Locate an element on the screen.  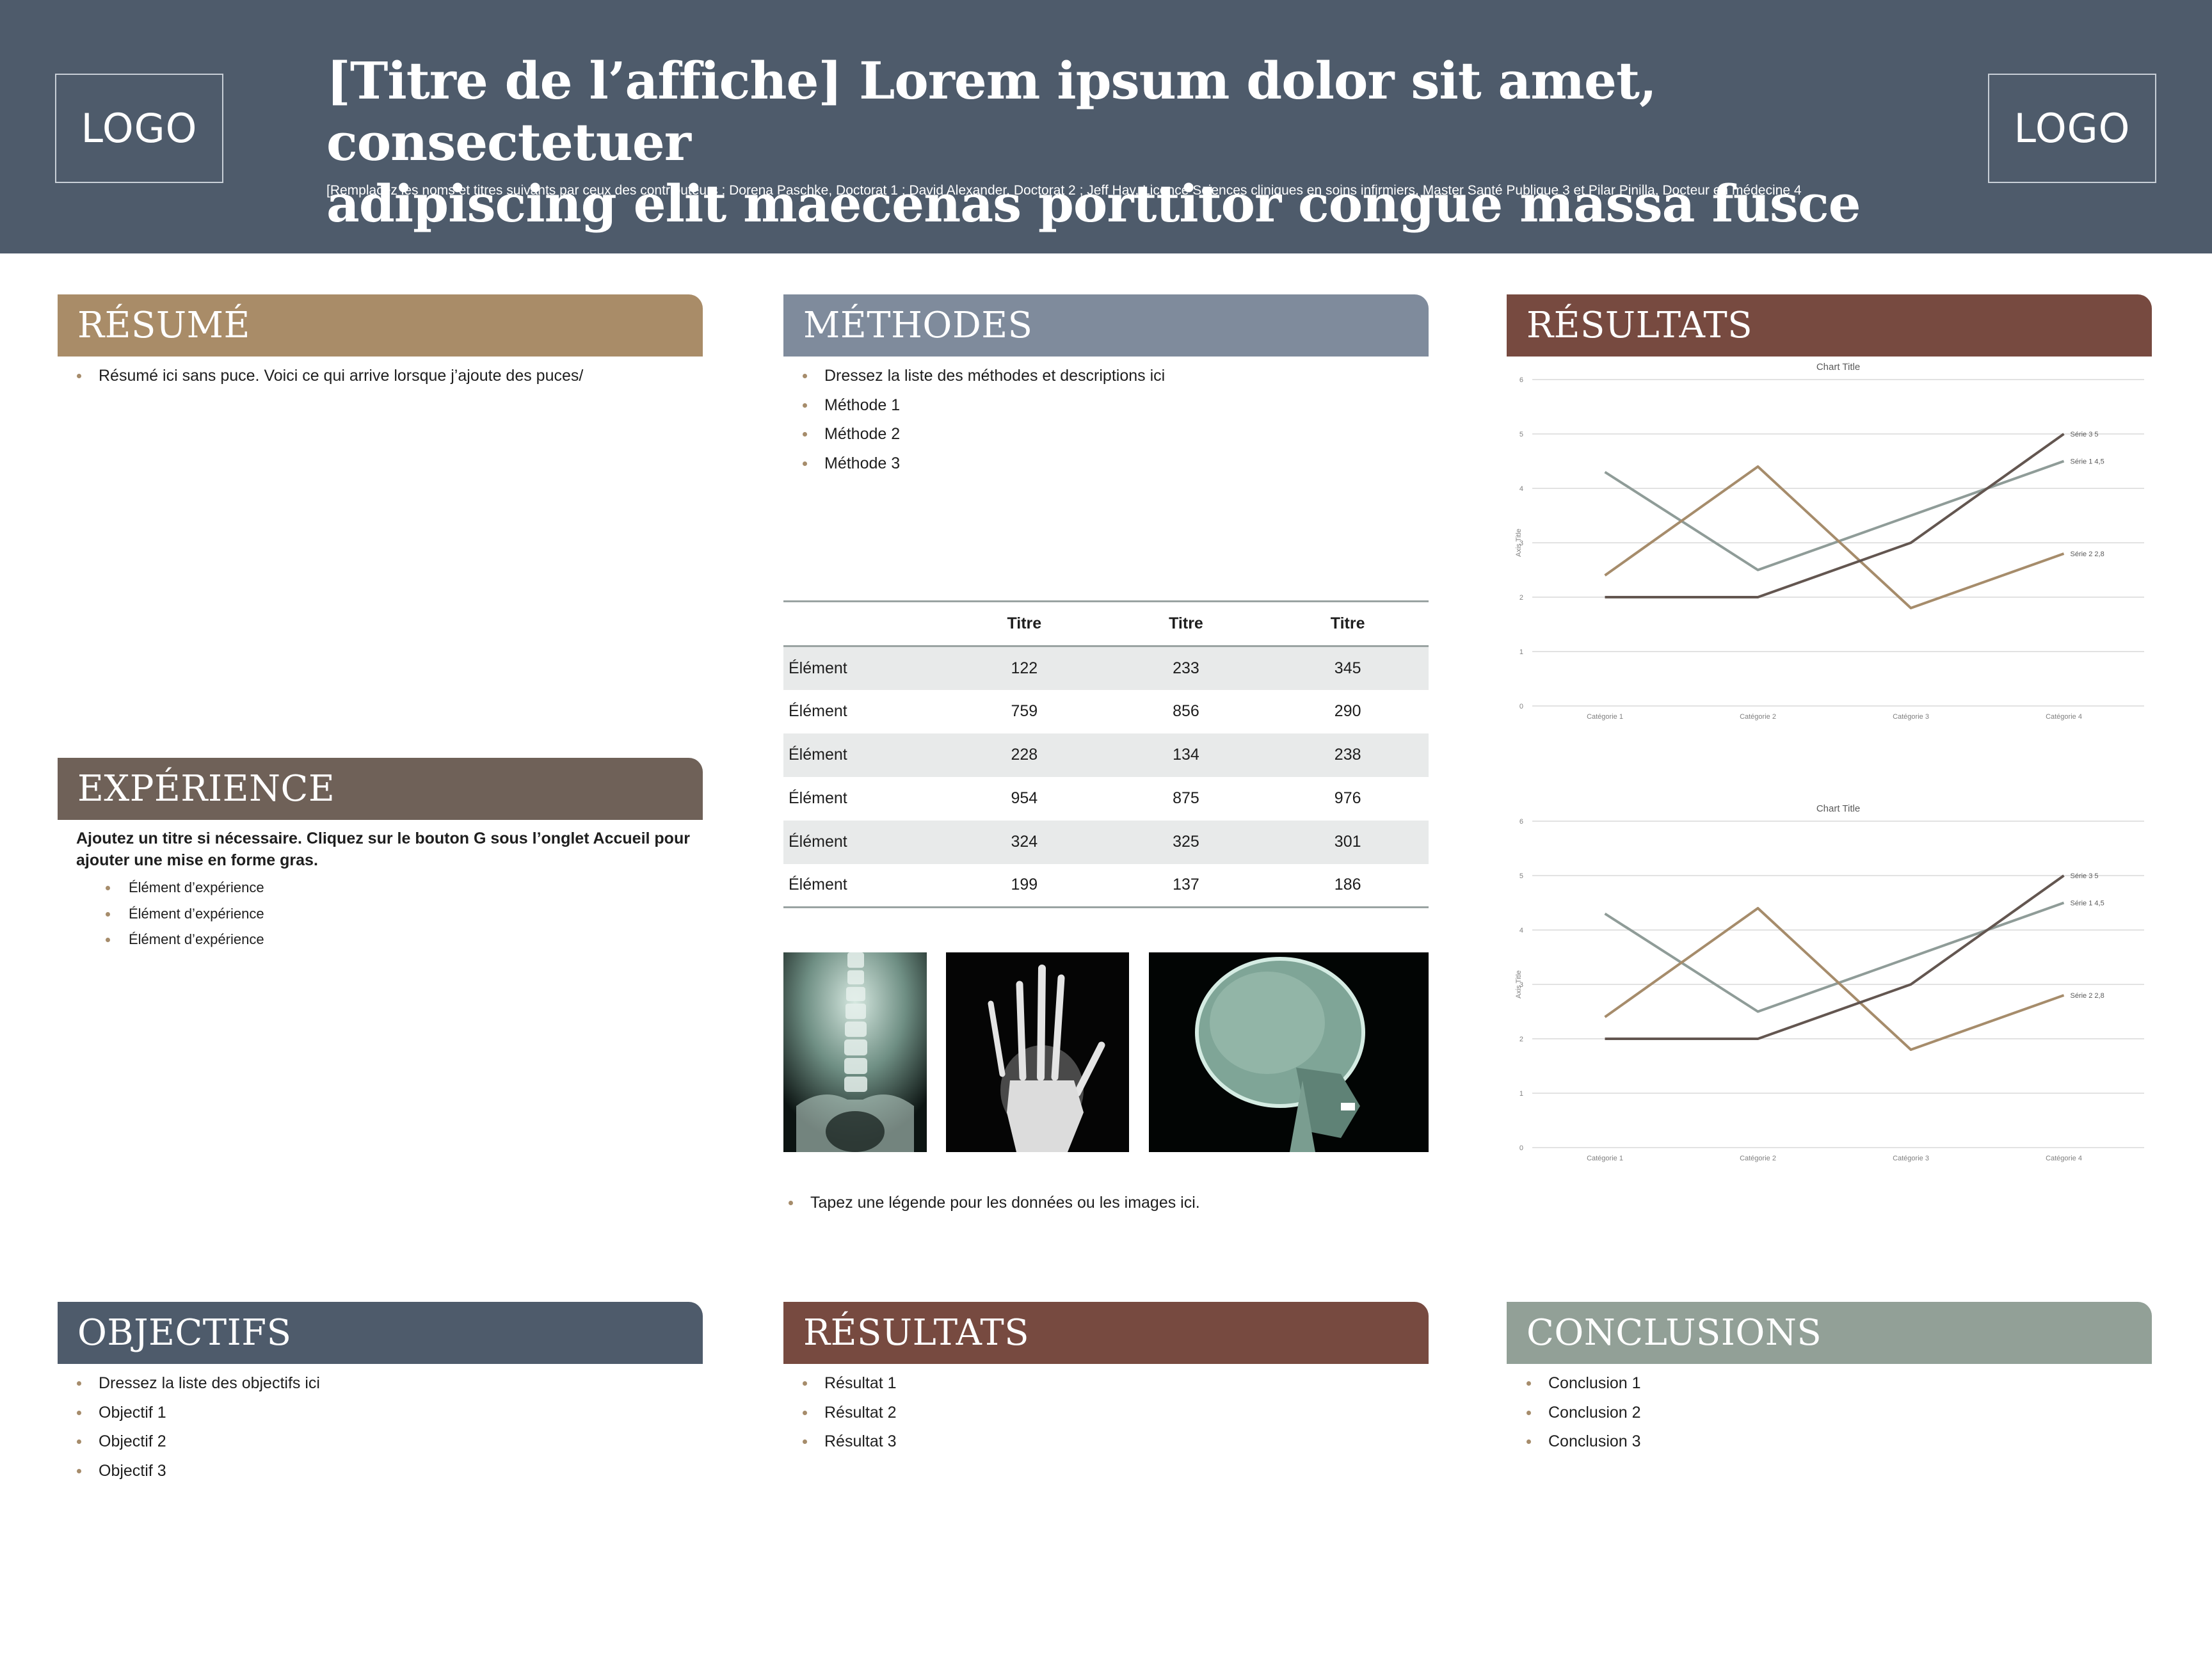
list-item: Conclusion 3 is located at coordinates (1584, 1442).